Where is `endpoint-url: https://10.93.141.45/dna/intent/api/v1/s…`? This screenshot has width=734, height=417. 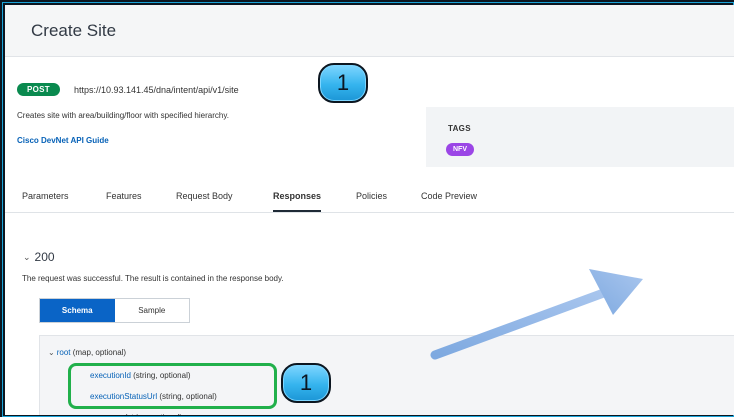
endpoint-url: https://10.93.141.45/dna/intent/api/v1/s… is located at coordinates (156, 89).